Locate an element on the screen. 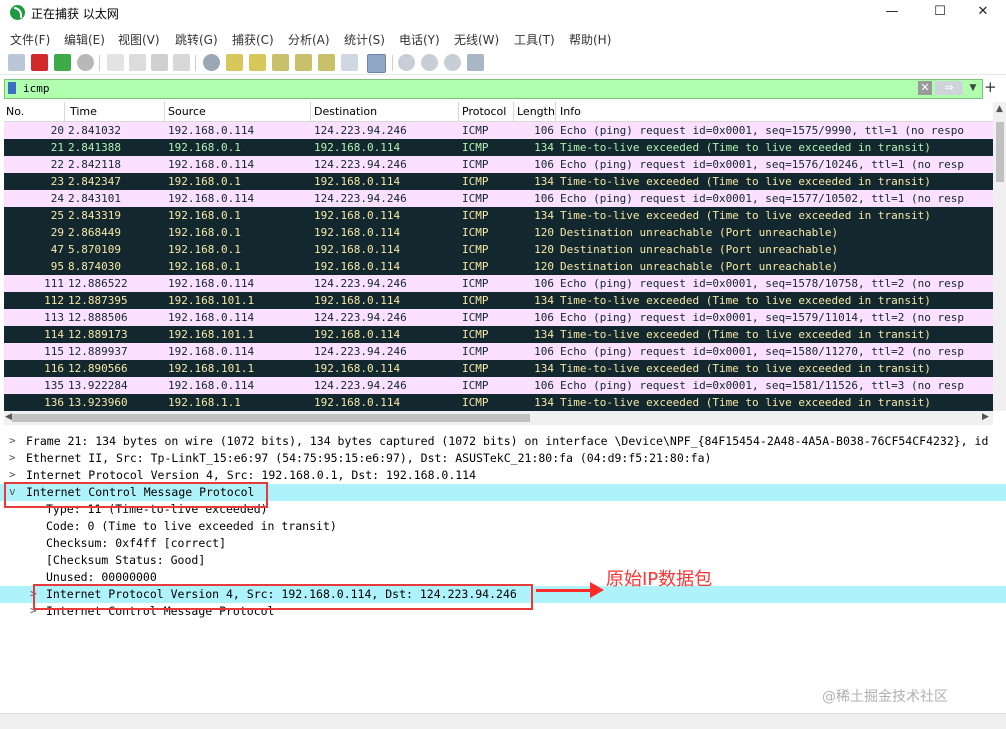  packet-cell-len: 106 is located at coordinates (544, 198).